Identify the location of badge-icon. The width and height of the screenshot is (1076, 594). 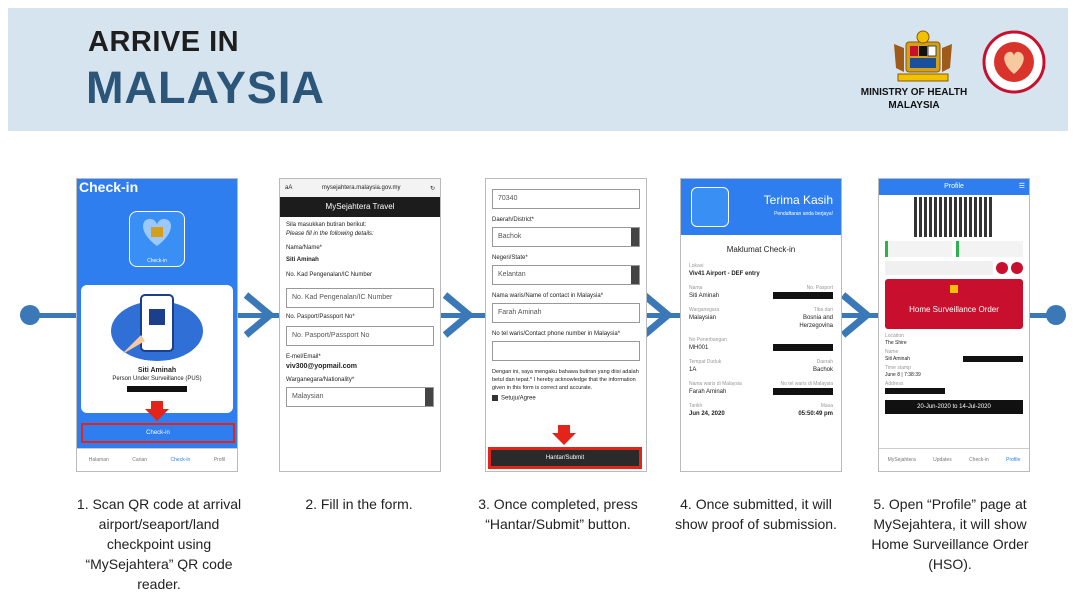
(1017, 268).